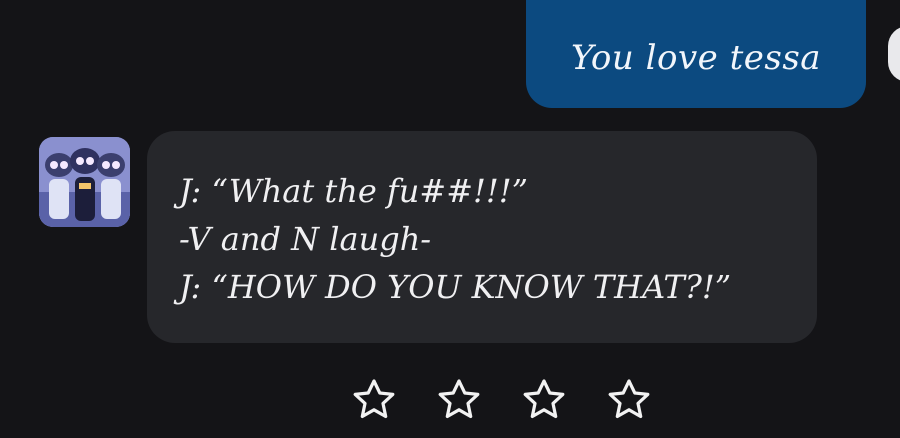 This screenshot has width=900, height=438. Describe the element at coordinates (305, 239) in the screenshot. I see `bot-message-line: -V and N laugh-` at that location.